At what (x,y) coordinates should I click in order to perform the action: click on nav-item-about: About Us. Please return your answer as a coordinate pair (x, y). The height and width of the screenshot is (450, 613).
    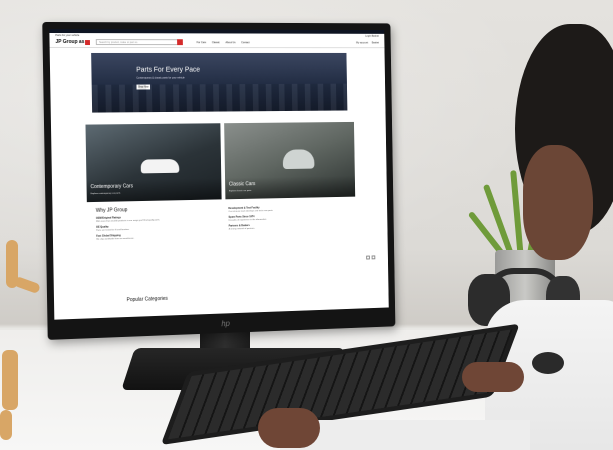
    Looking at the image, I should click on (230, 42).